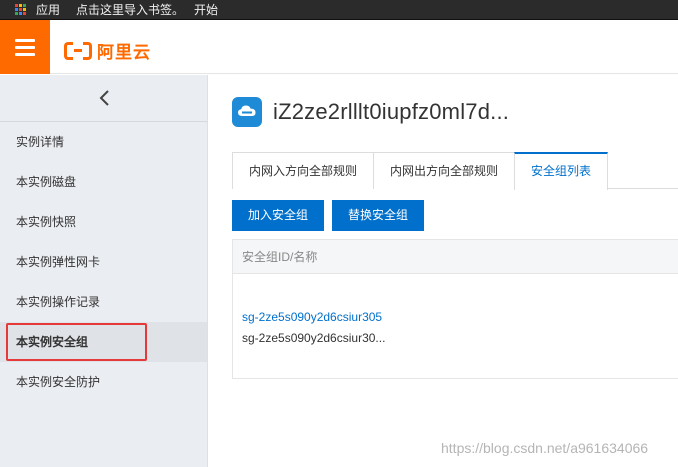  I want to click on action-buttons: 加入安全组 替换安全组, so click(328, 215).